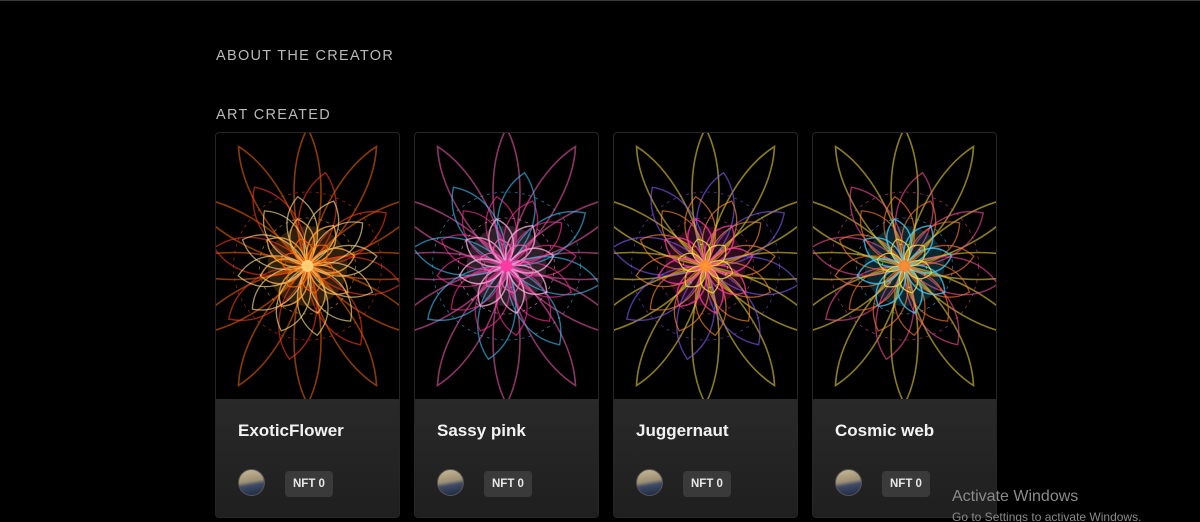 Image resolution: width=1200 pixels, height=522 pixels. Describe the element at coordinates (705, 458) in the screenshot. I see `card-body: Juggernaut NFT 0` at that location.